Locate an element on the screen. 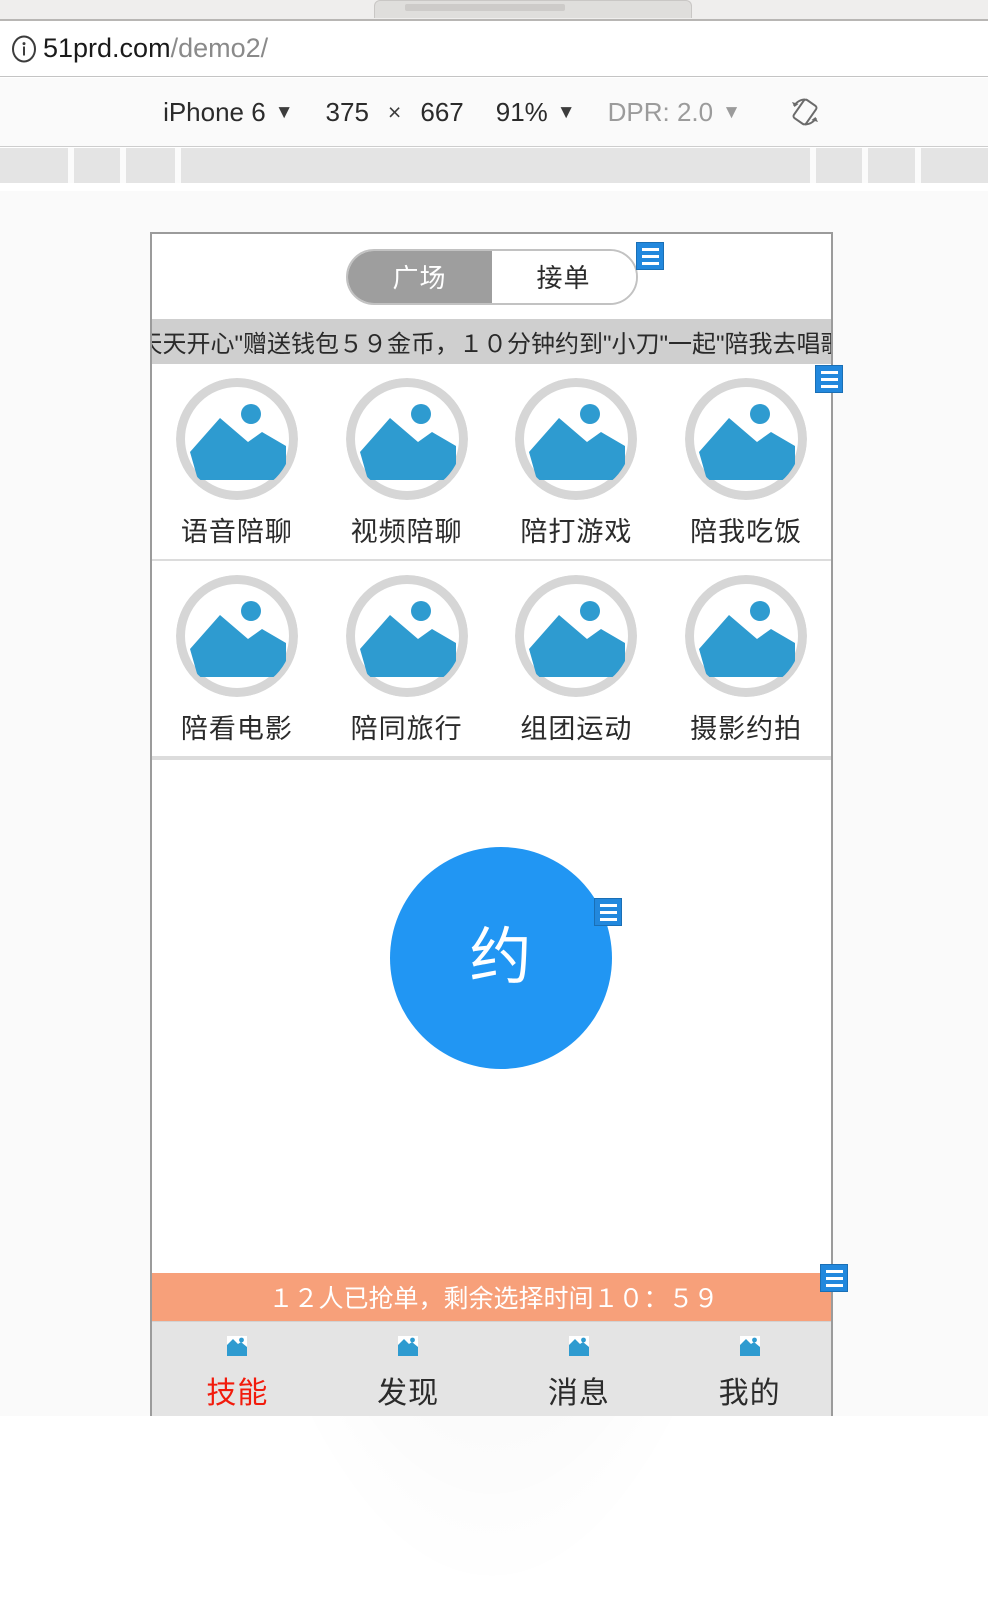  viewport-height-input: 667 is located at coordinates (441, 112).